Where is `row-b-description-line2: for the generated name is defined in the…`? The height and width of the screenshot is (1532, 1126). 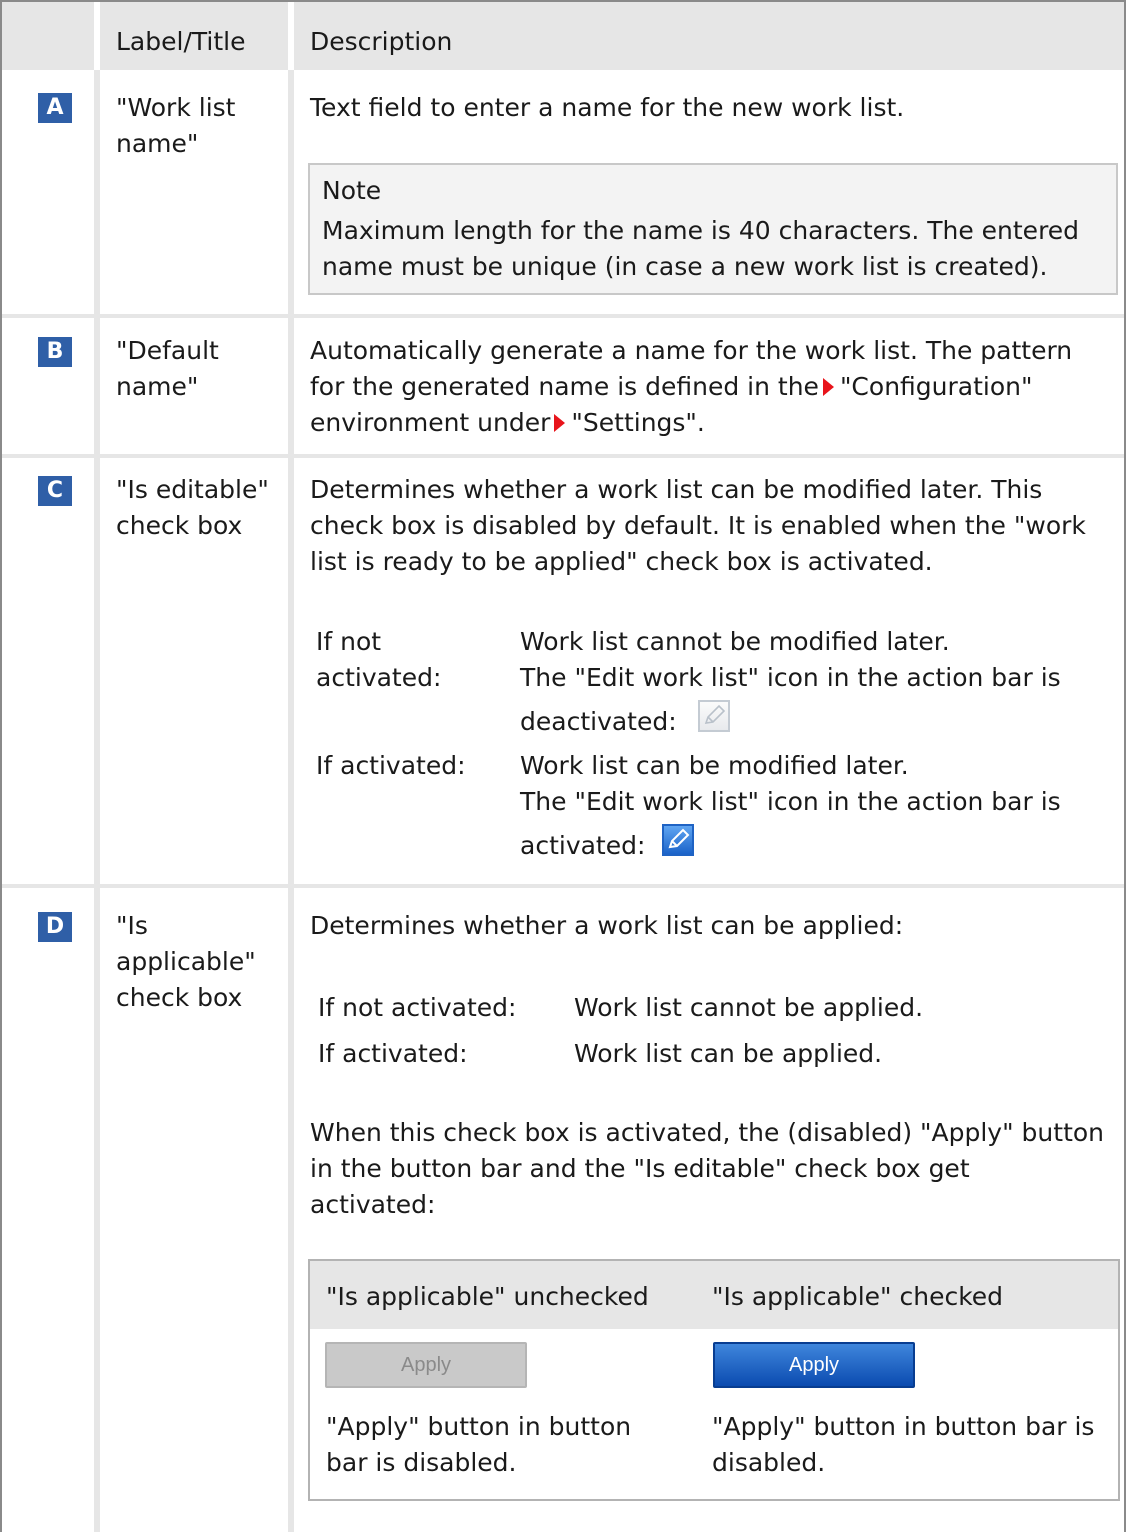
row-b-description-line2: for the generated name is defined in the… is located at coordinates (671, 387).